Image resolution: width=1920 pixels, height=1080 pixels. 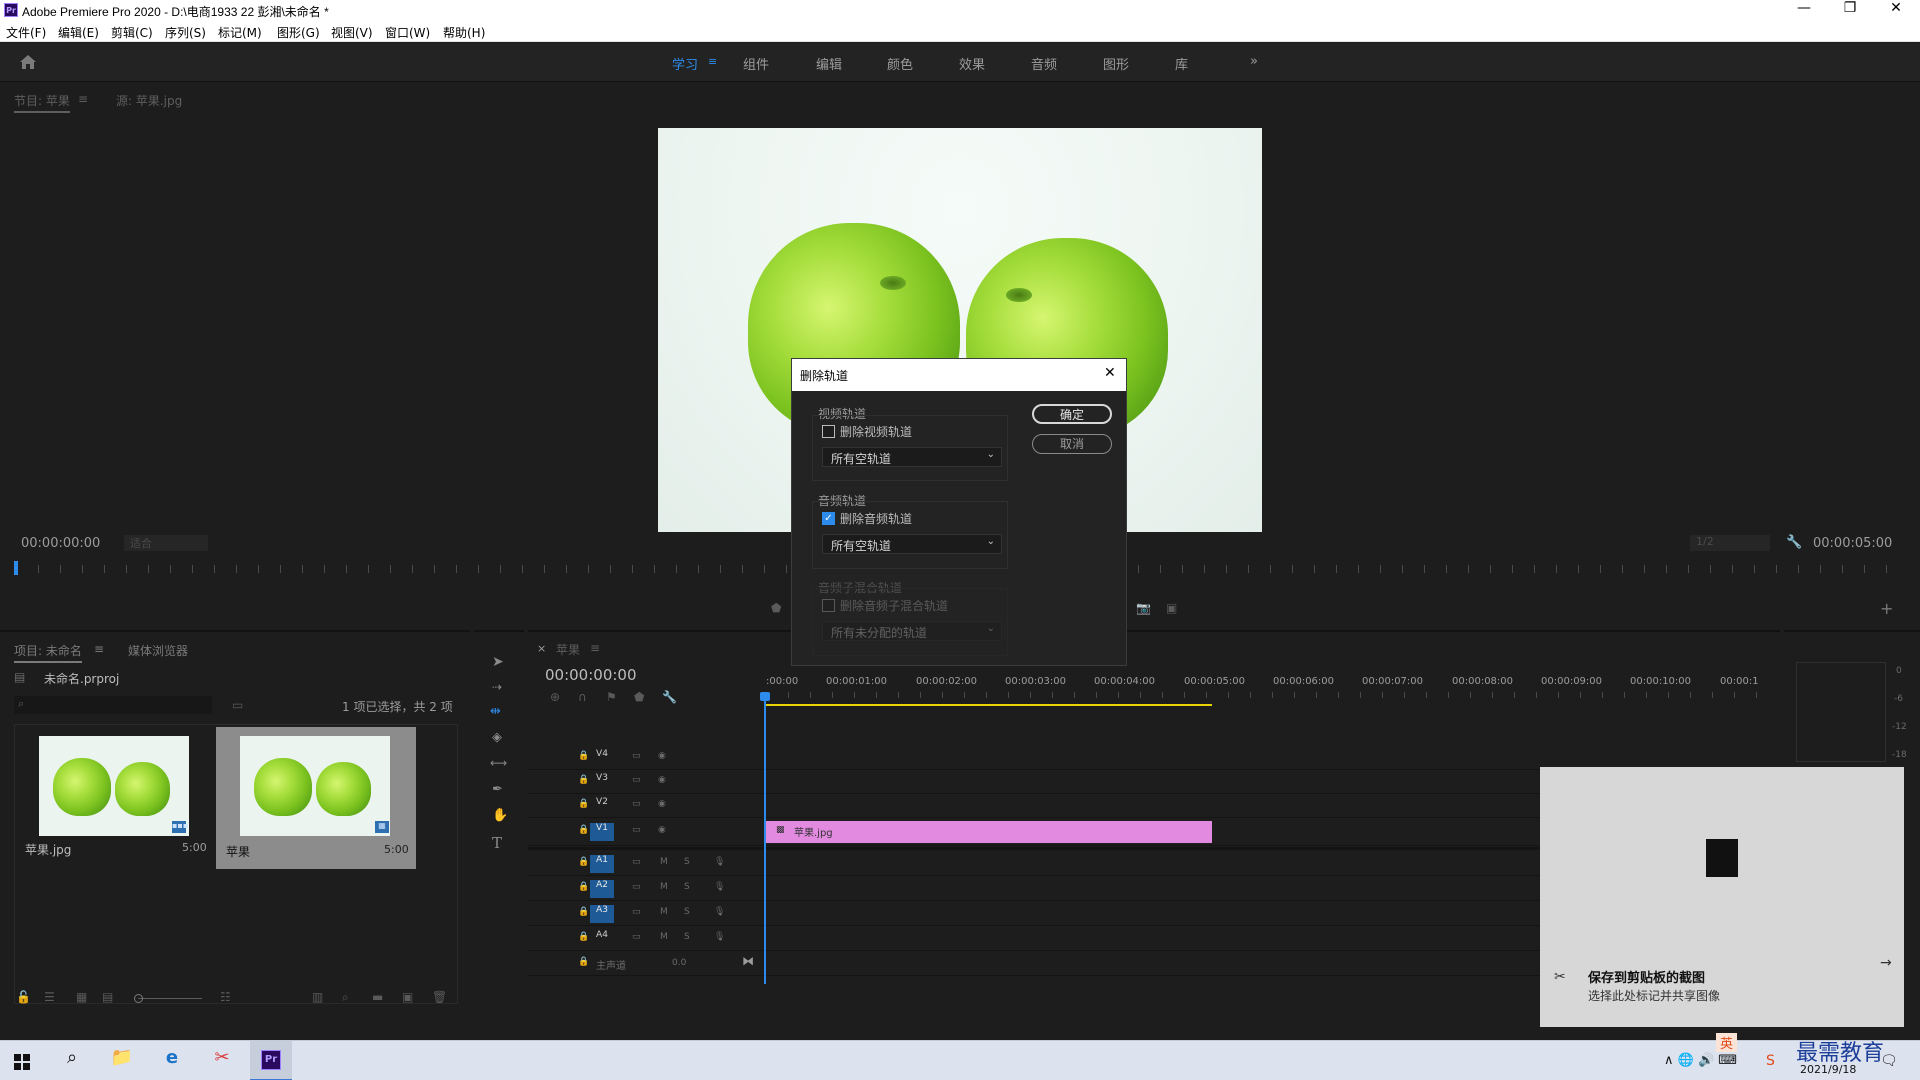 What do you see at coordinates (829, 63) in the screenshot?
I see `workspace-tab-editing: 编辑` at bounding box center [829, 63].